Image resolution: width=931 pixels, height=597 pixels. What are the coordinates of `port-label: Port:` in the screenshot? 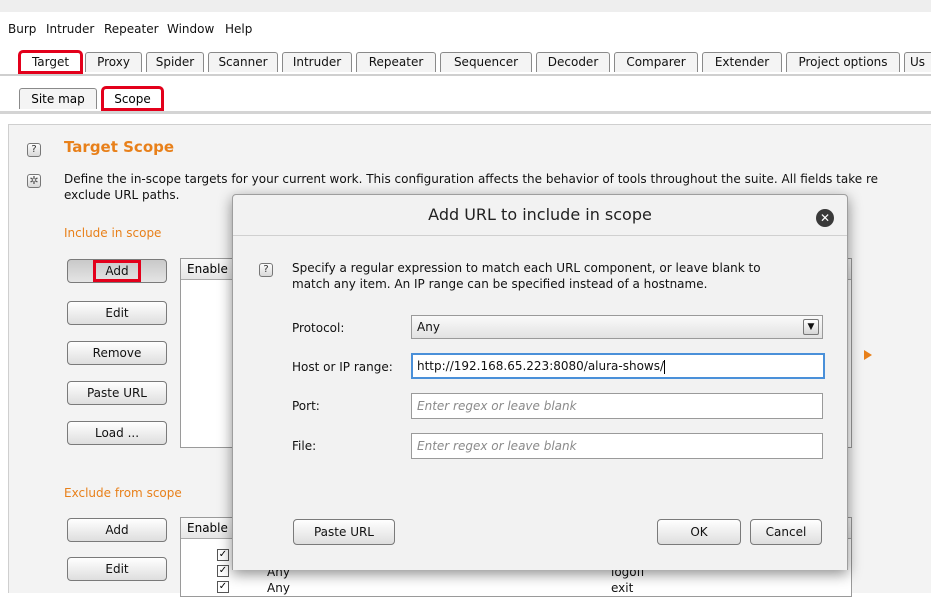 It's located at (306, 406).